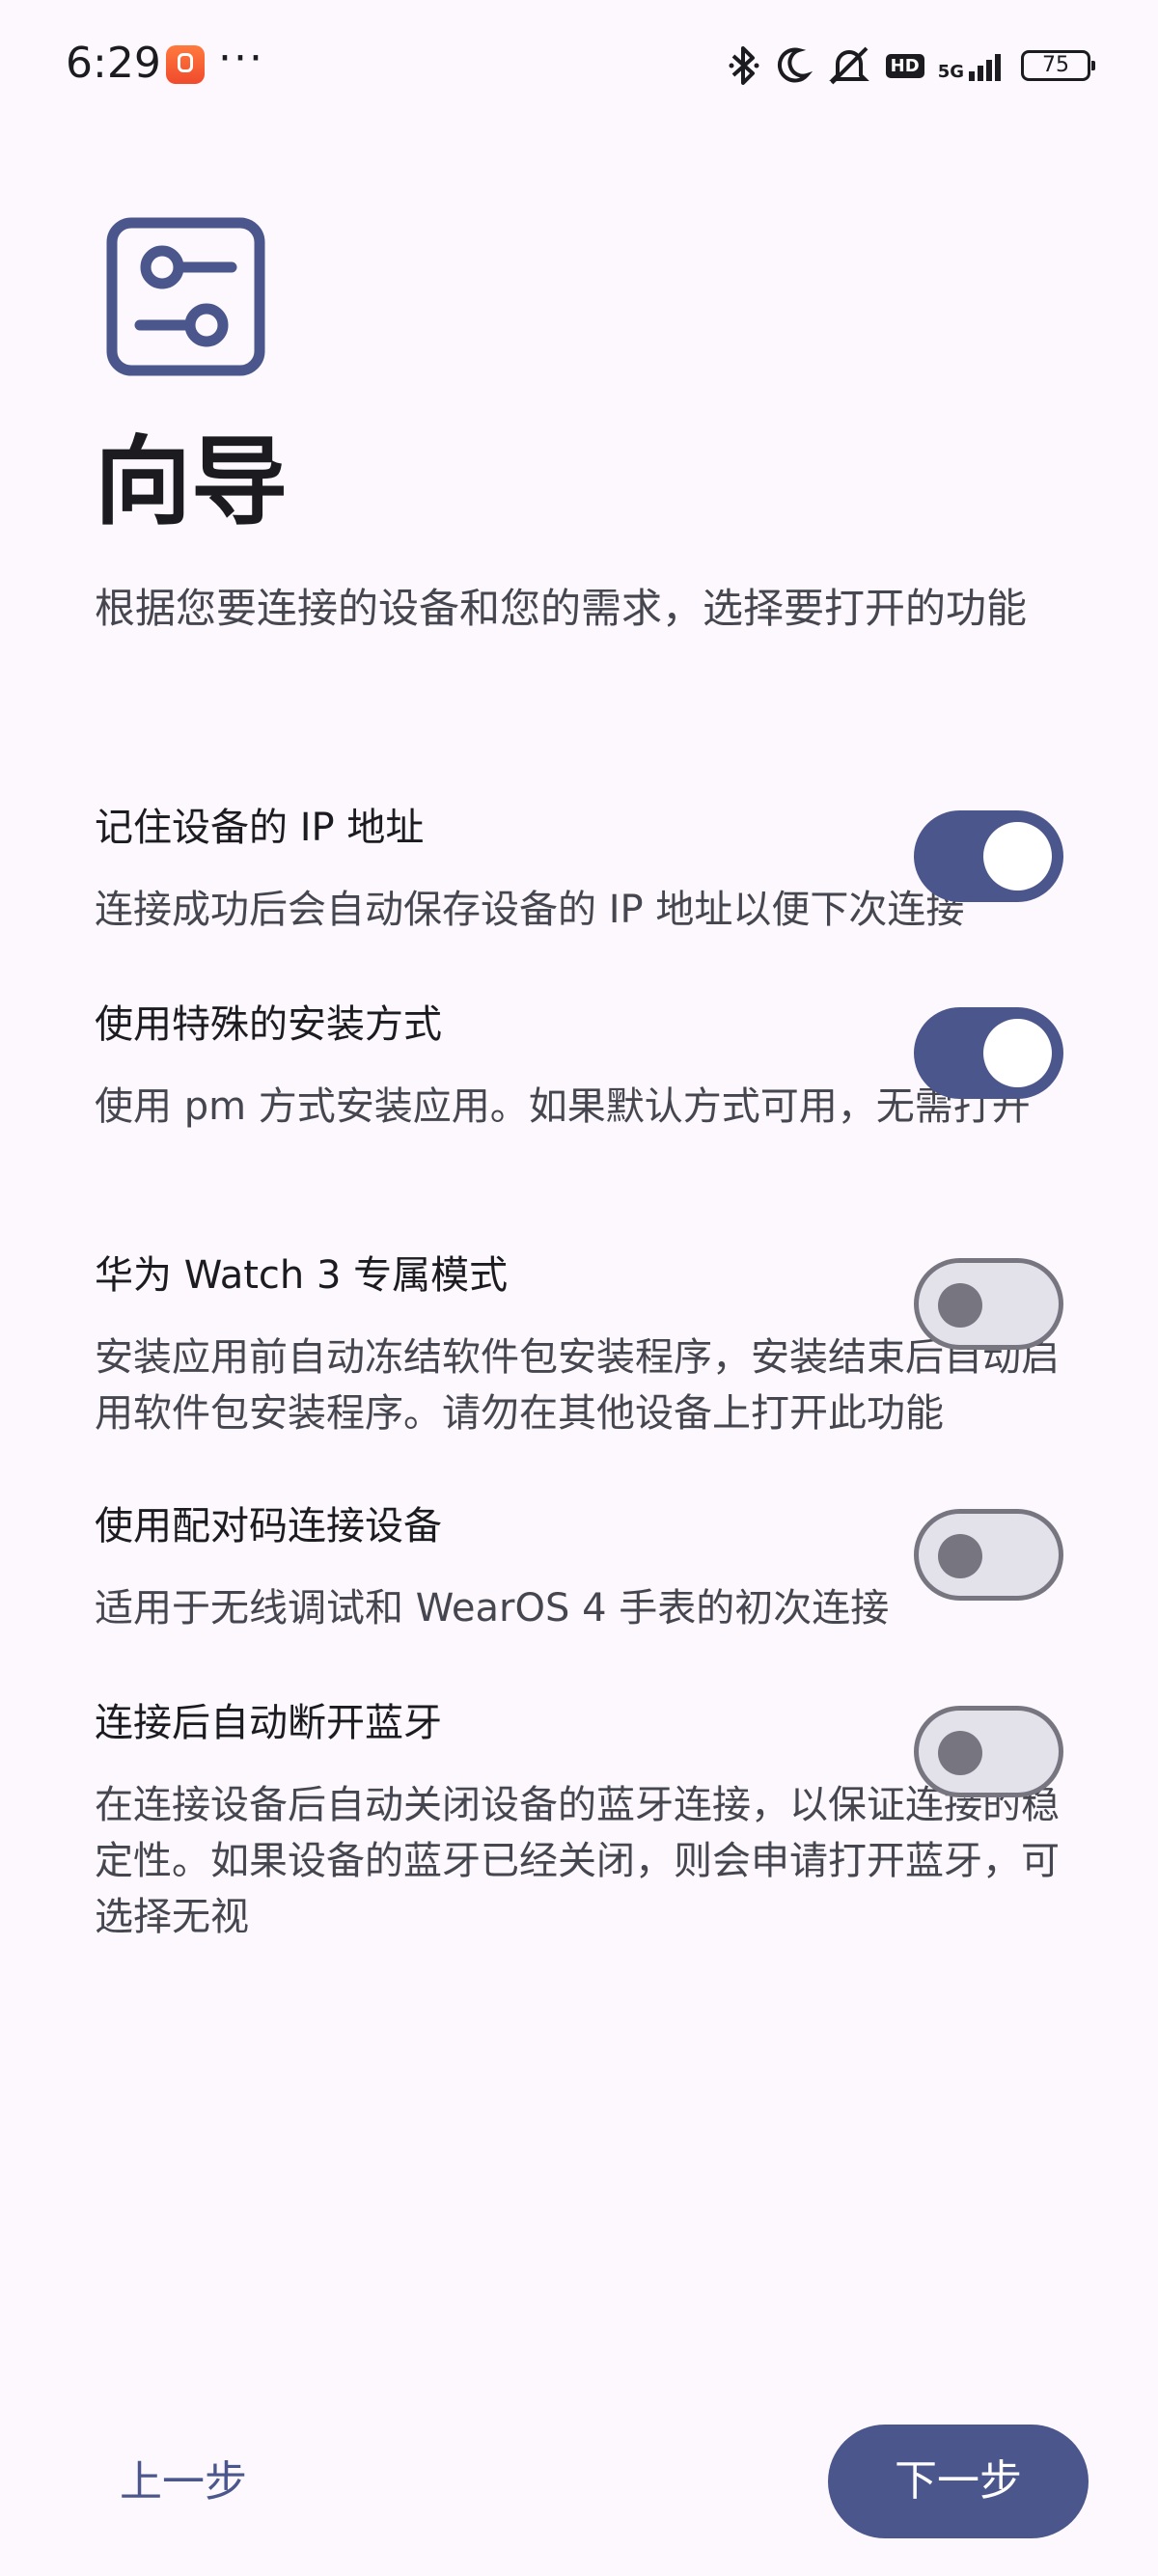 The width and height of the screenshot is (1158, 2576). What do you see at coordinates (904, 65) in the screenshot?
I see `hd-icon: HD` at bounding box center [904, 65].